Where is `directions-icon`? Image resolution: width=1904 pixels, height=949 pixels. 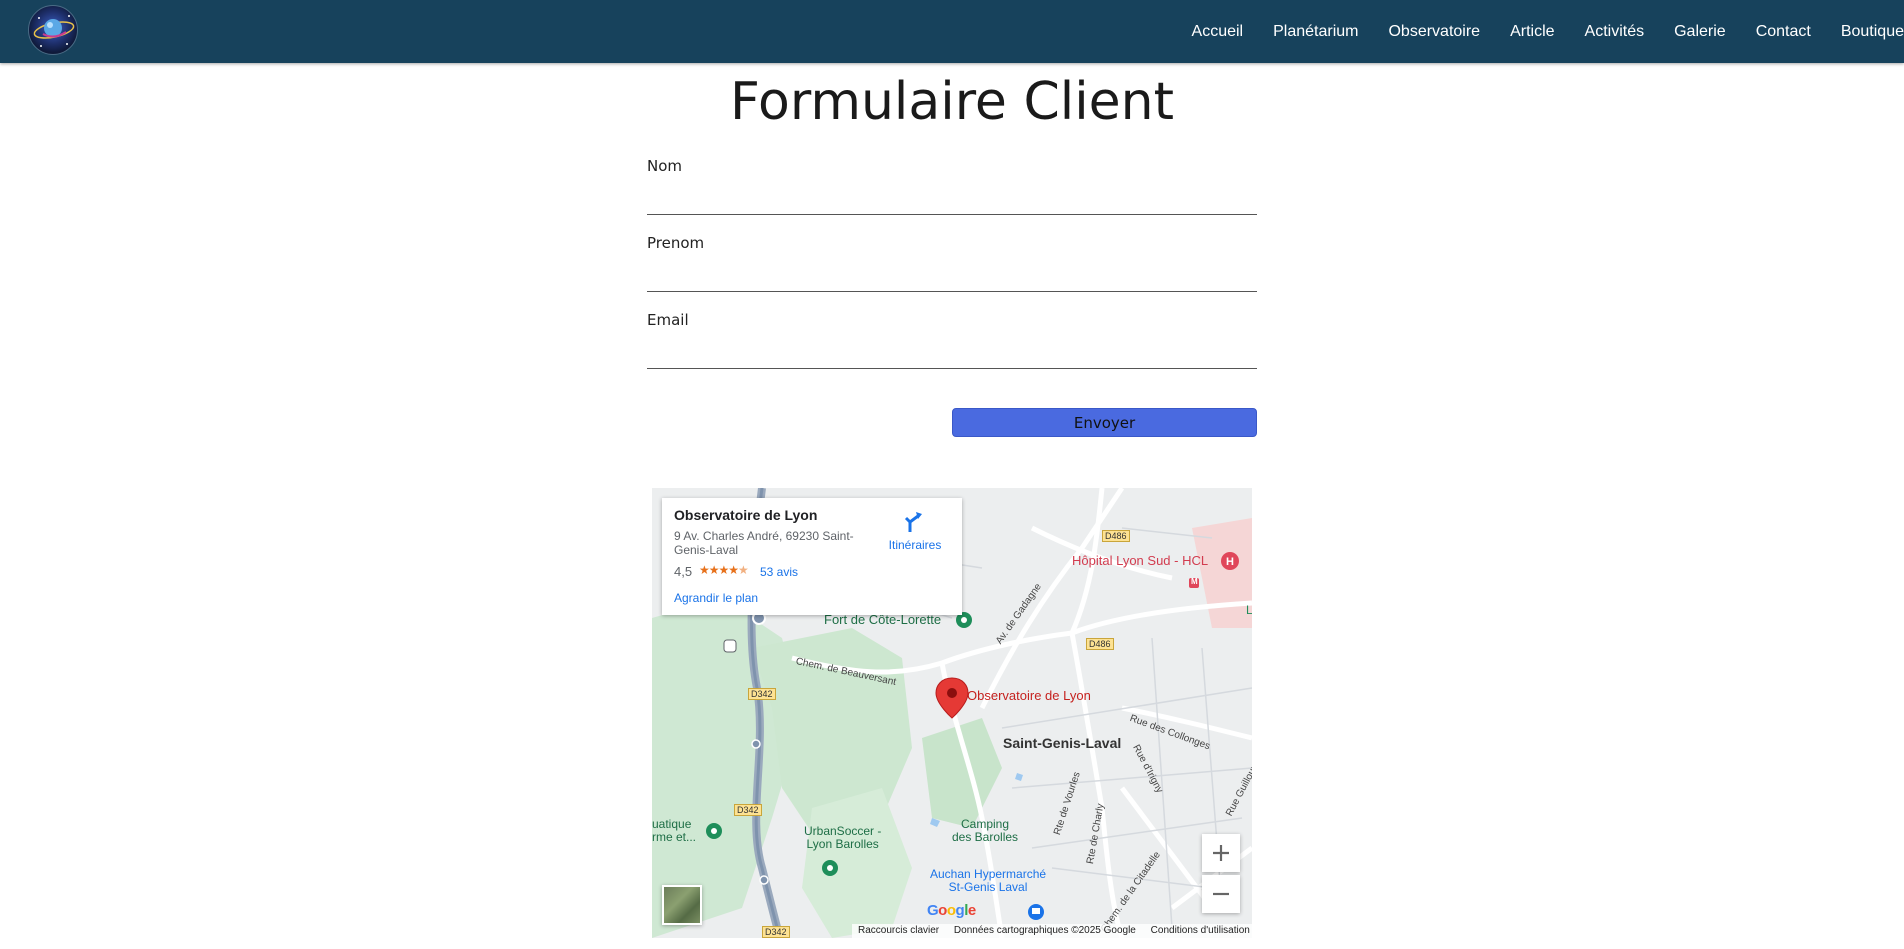
directions-icon is located at coordinates (913, 522).